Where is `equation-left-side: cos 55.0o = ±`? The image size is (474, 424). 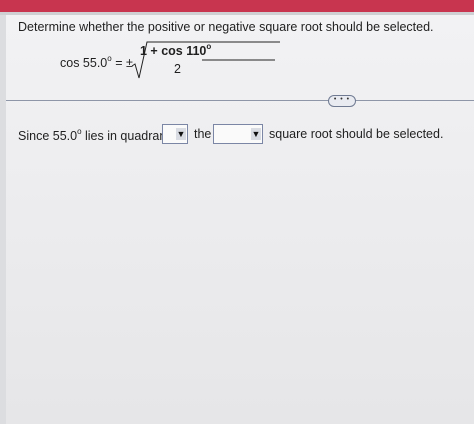 equation-left-side: cos 55.0o = ± is located at coordinates (96, 62).